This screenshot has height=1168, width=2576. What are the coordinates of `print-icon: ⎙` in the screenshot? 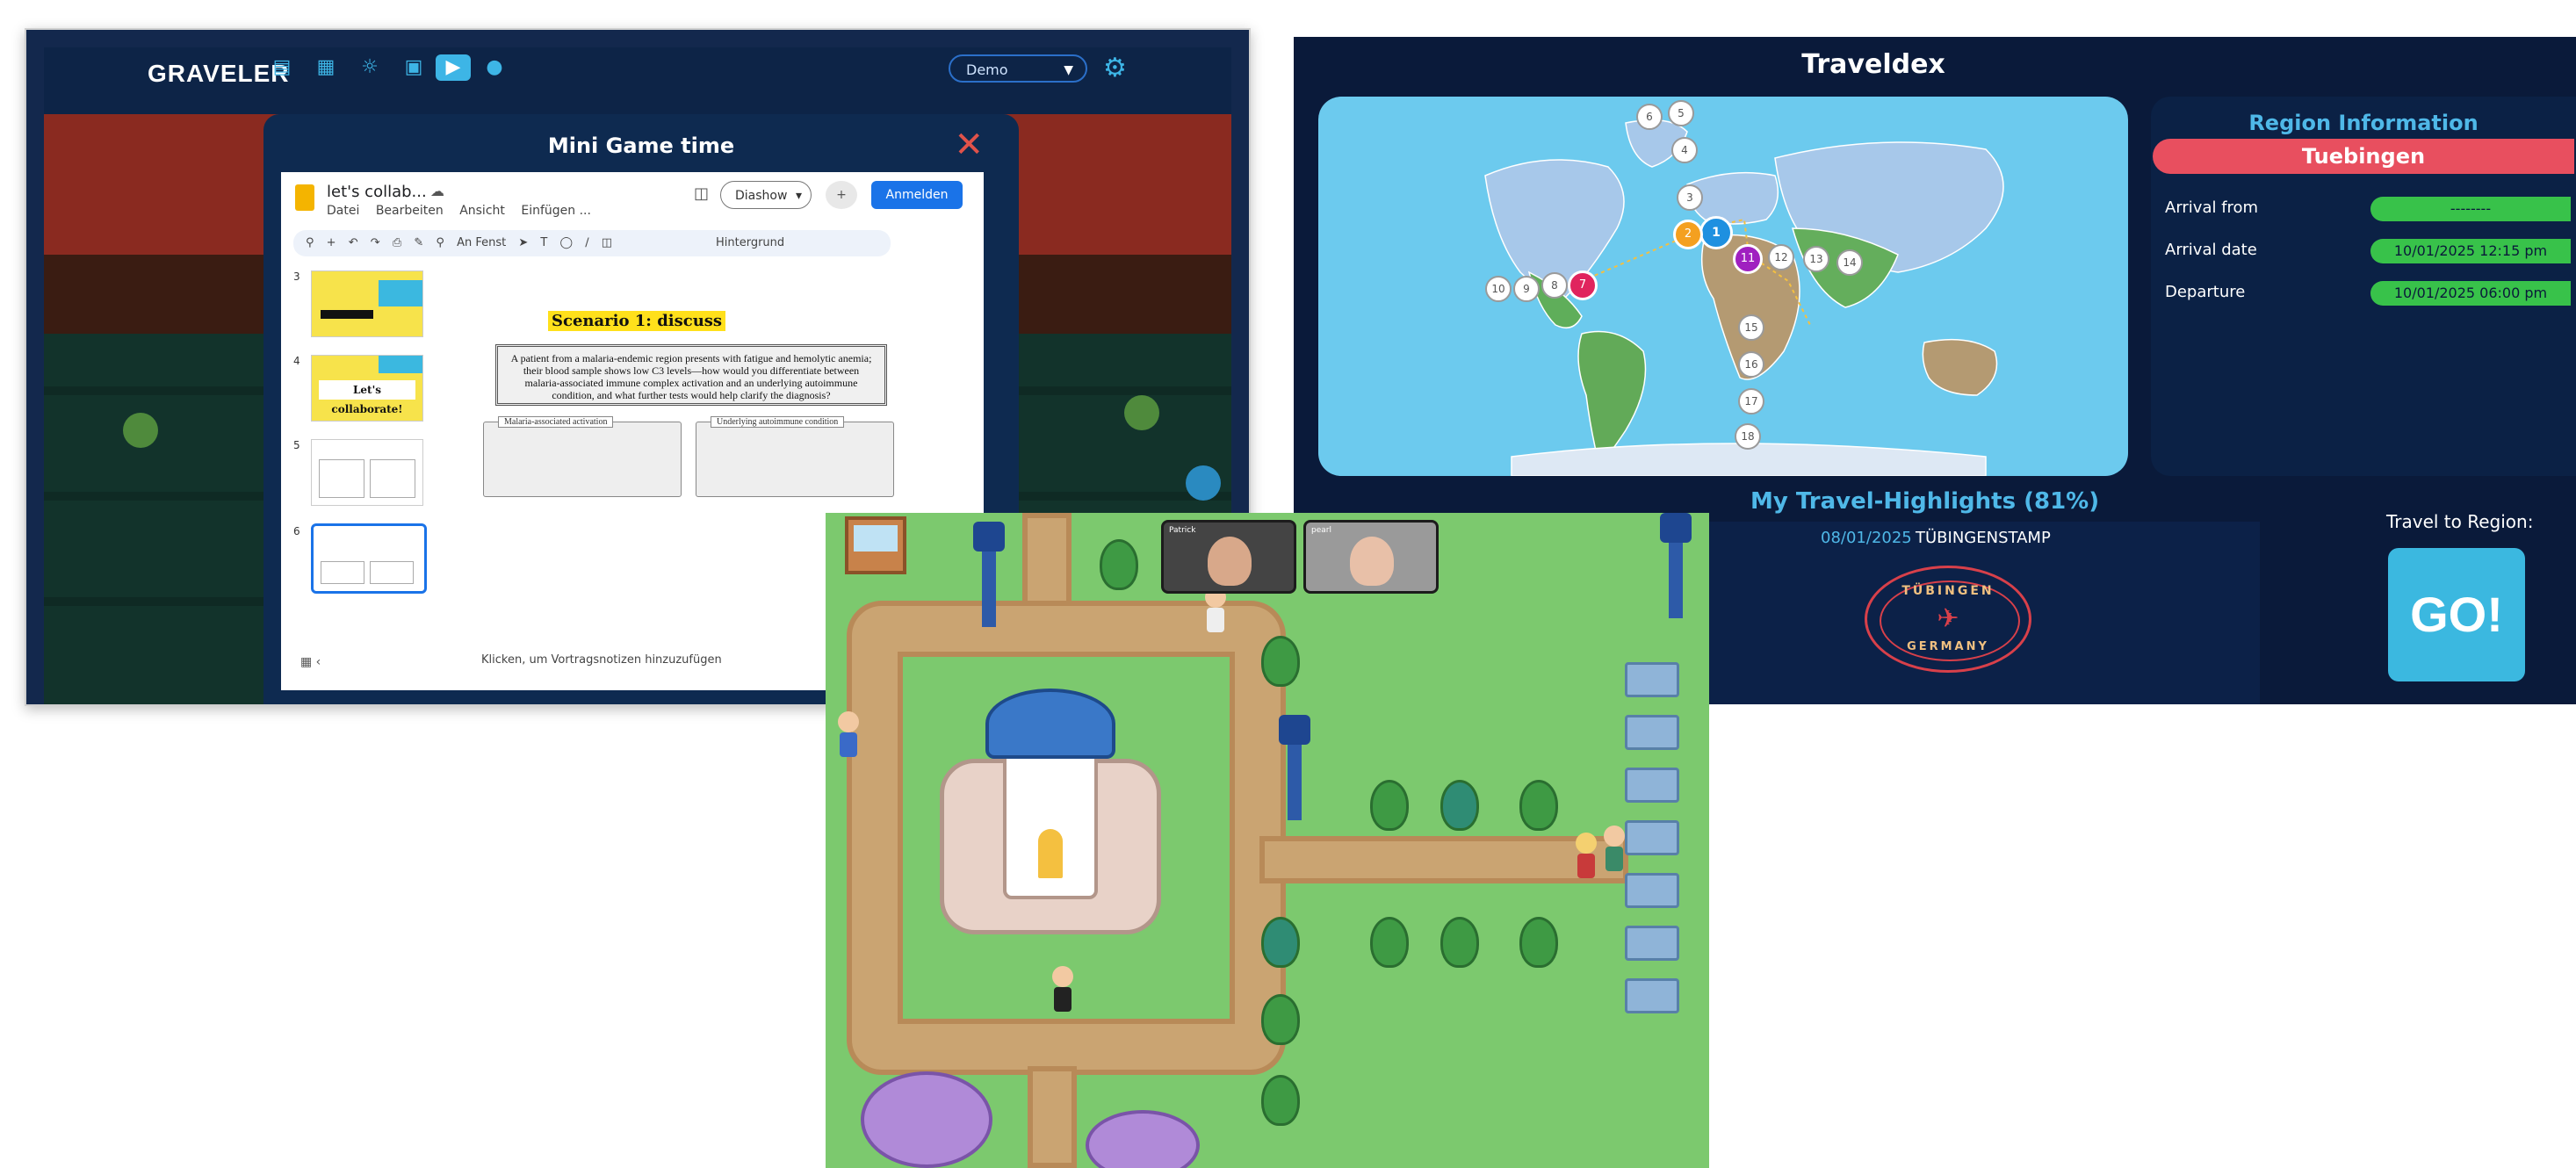 It's located at (397, 243).